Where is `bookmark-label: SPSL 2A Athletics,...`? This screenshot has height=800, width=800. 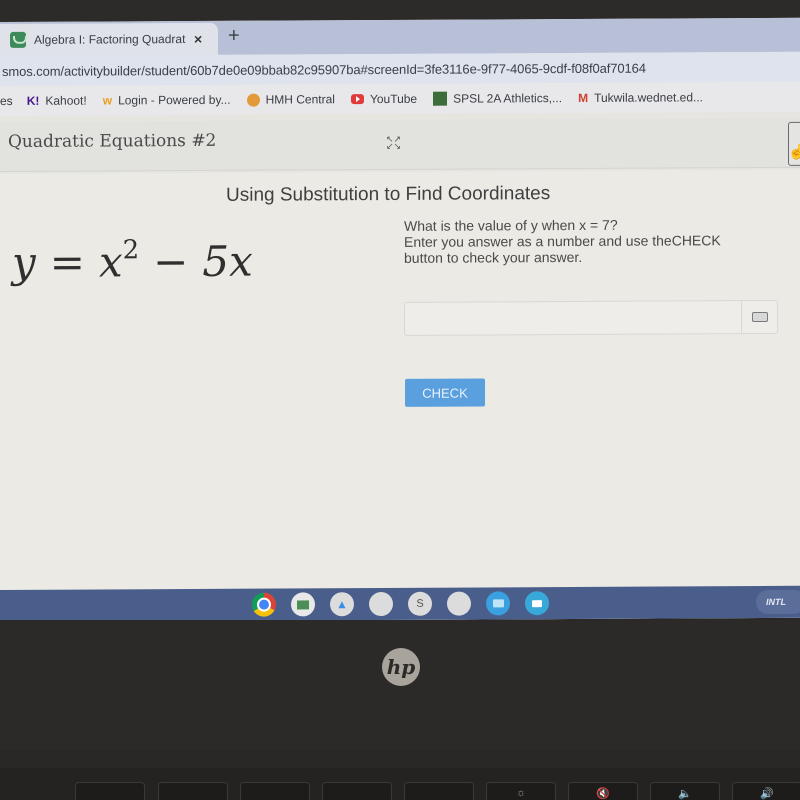 bookmark-label: SPSL 2A Athletics,... is located at coordinates (508, 98).